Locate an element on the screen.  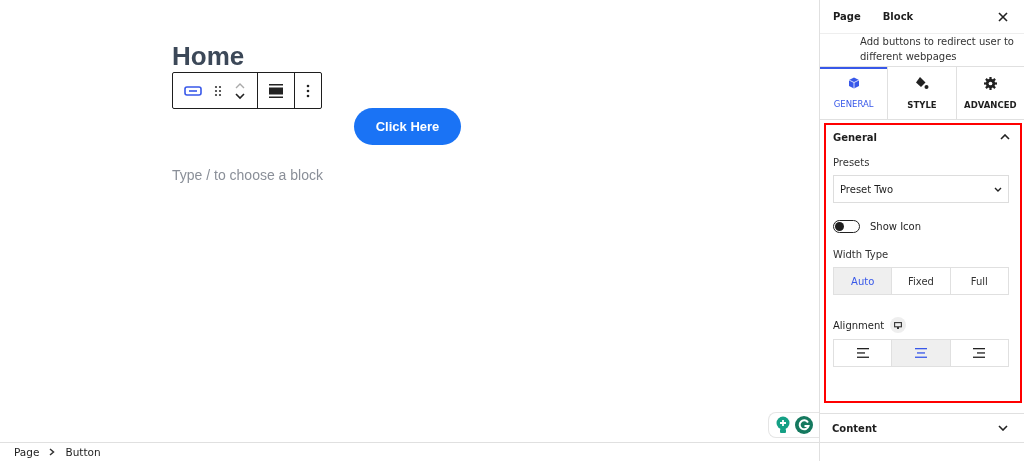
close-icon is located at coordinates (1003, 16).